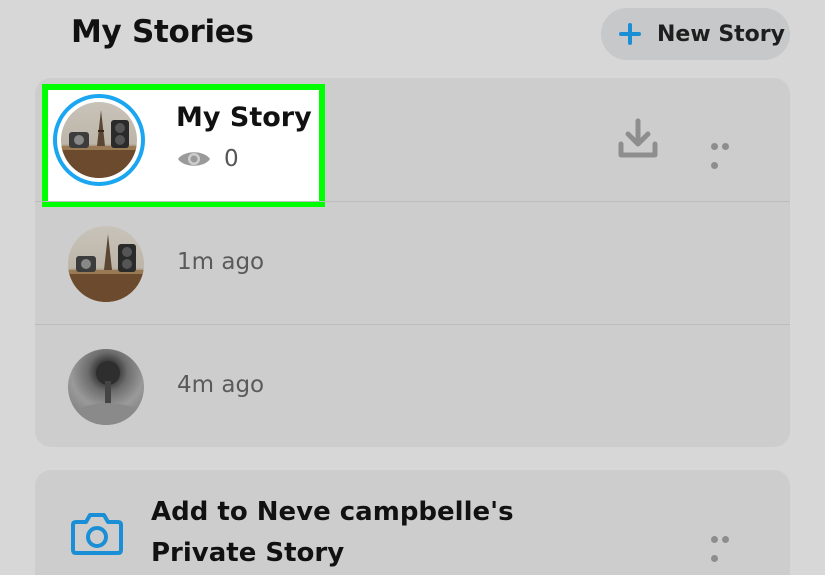 The image size is (825, 575). I want to click on new-story-label: New Story, so click(721, 34).